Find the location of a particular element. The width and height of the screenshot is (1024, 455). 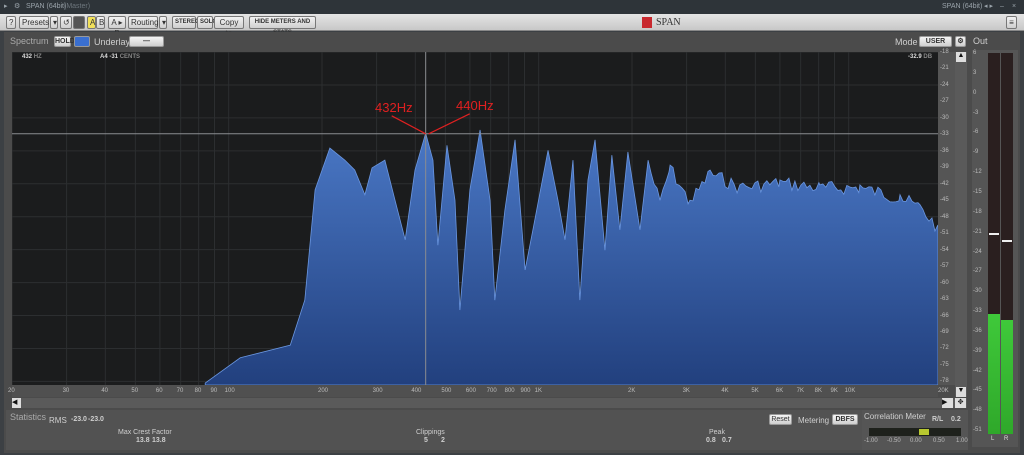

out-tick-label: -6 is located at coordinates (976, 132).